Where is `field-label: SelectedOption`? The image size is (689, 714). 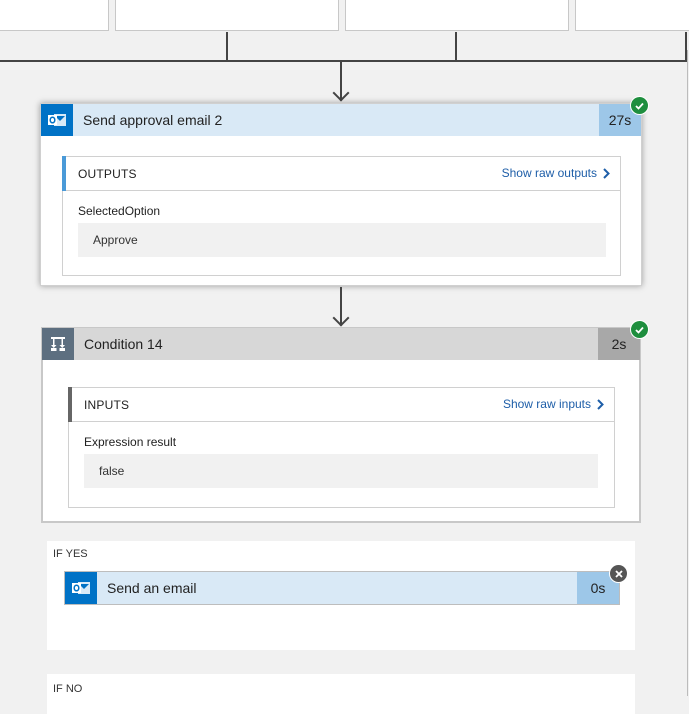 field-label: SelectedOption is located at coordinates (119, 211).